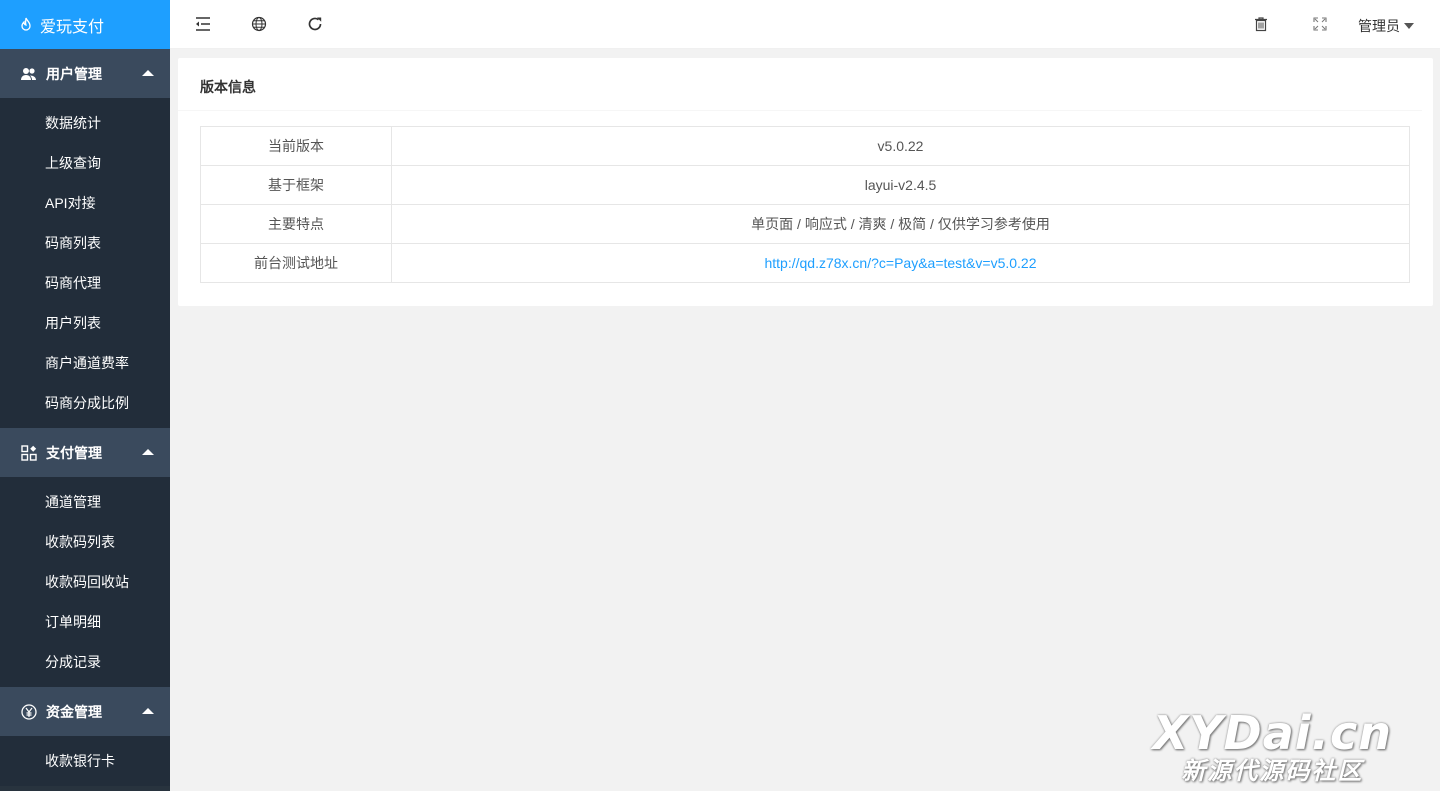 Image resolution: width=1440 pixels, height=791 pixels. I want to click on menu-group-header-user: 用户管理, so click(85, 73).